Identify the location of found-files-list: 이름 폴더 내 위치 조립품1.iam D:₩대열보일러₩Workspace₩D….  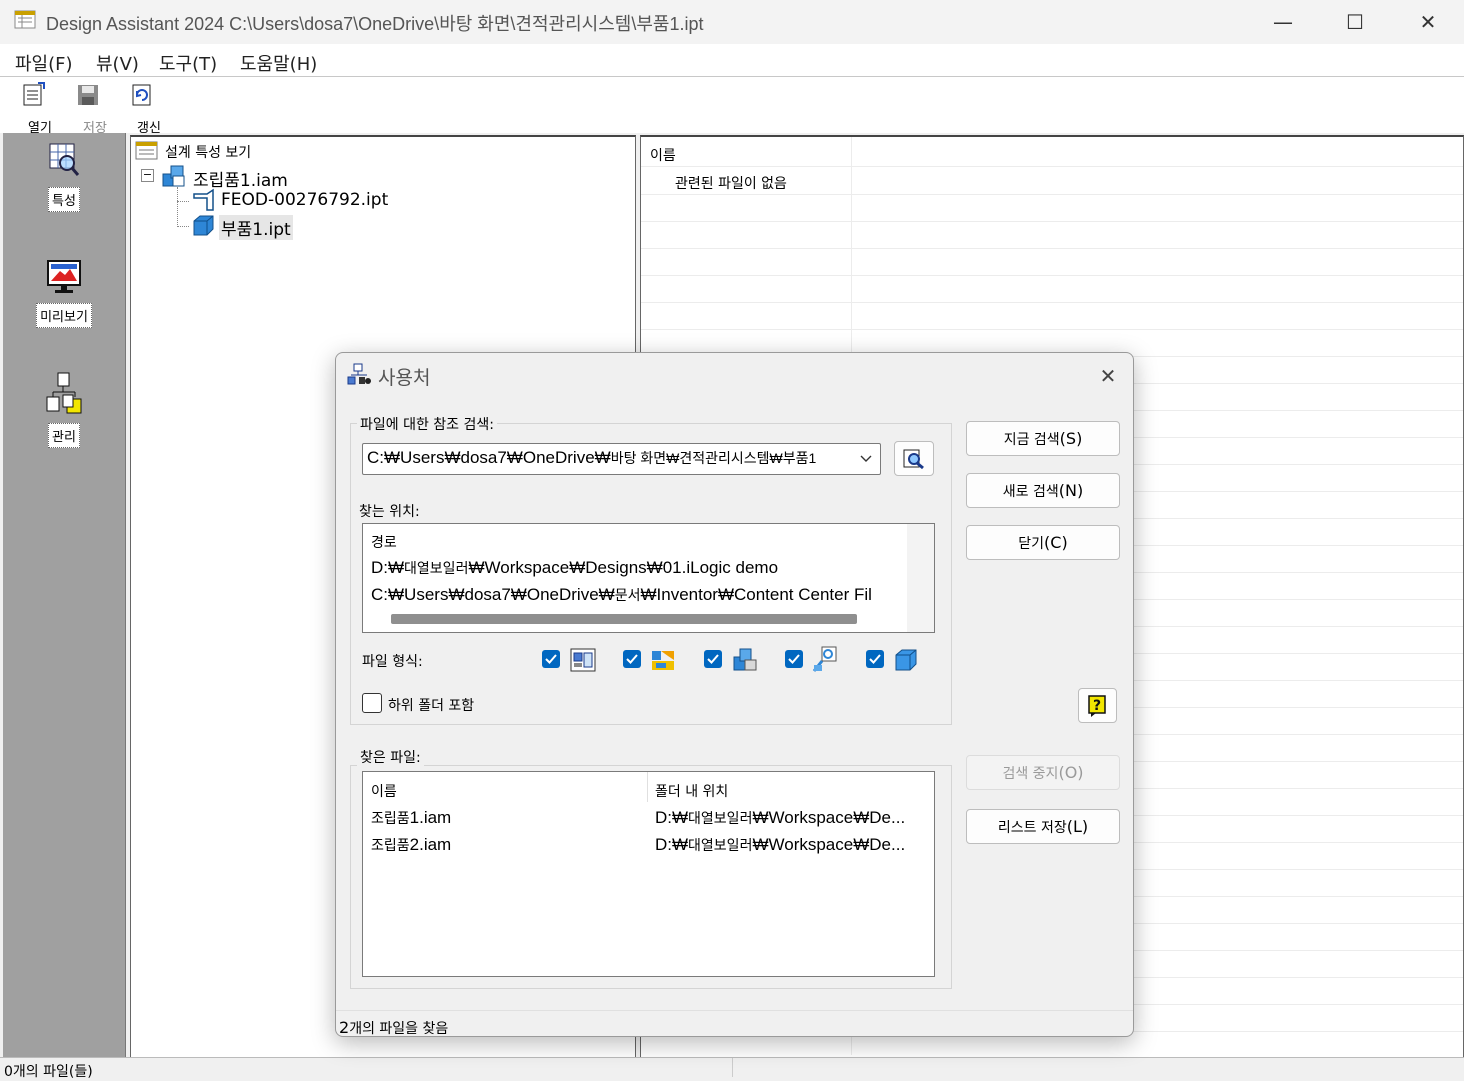
(648, 874).